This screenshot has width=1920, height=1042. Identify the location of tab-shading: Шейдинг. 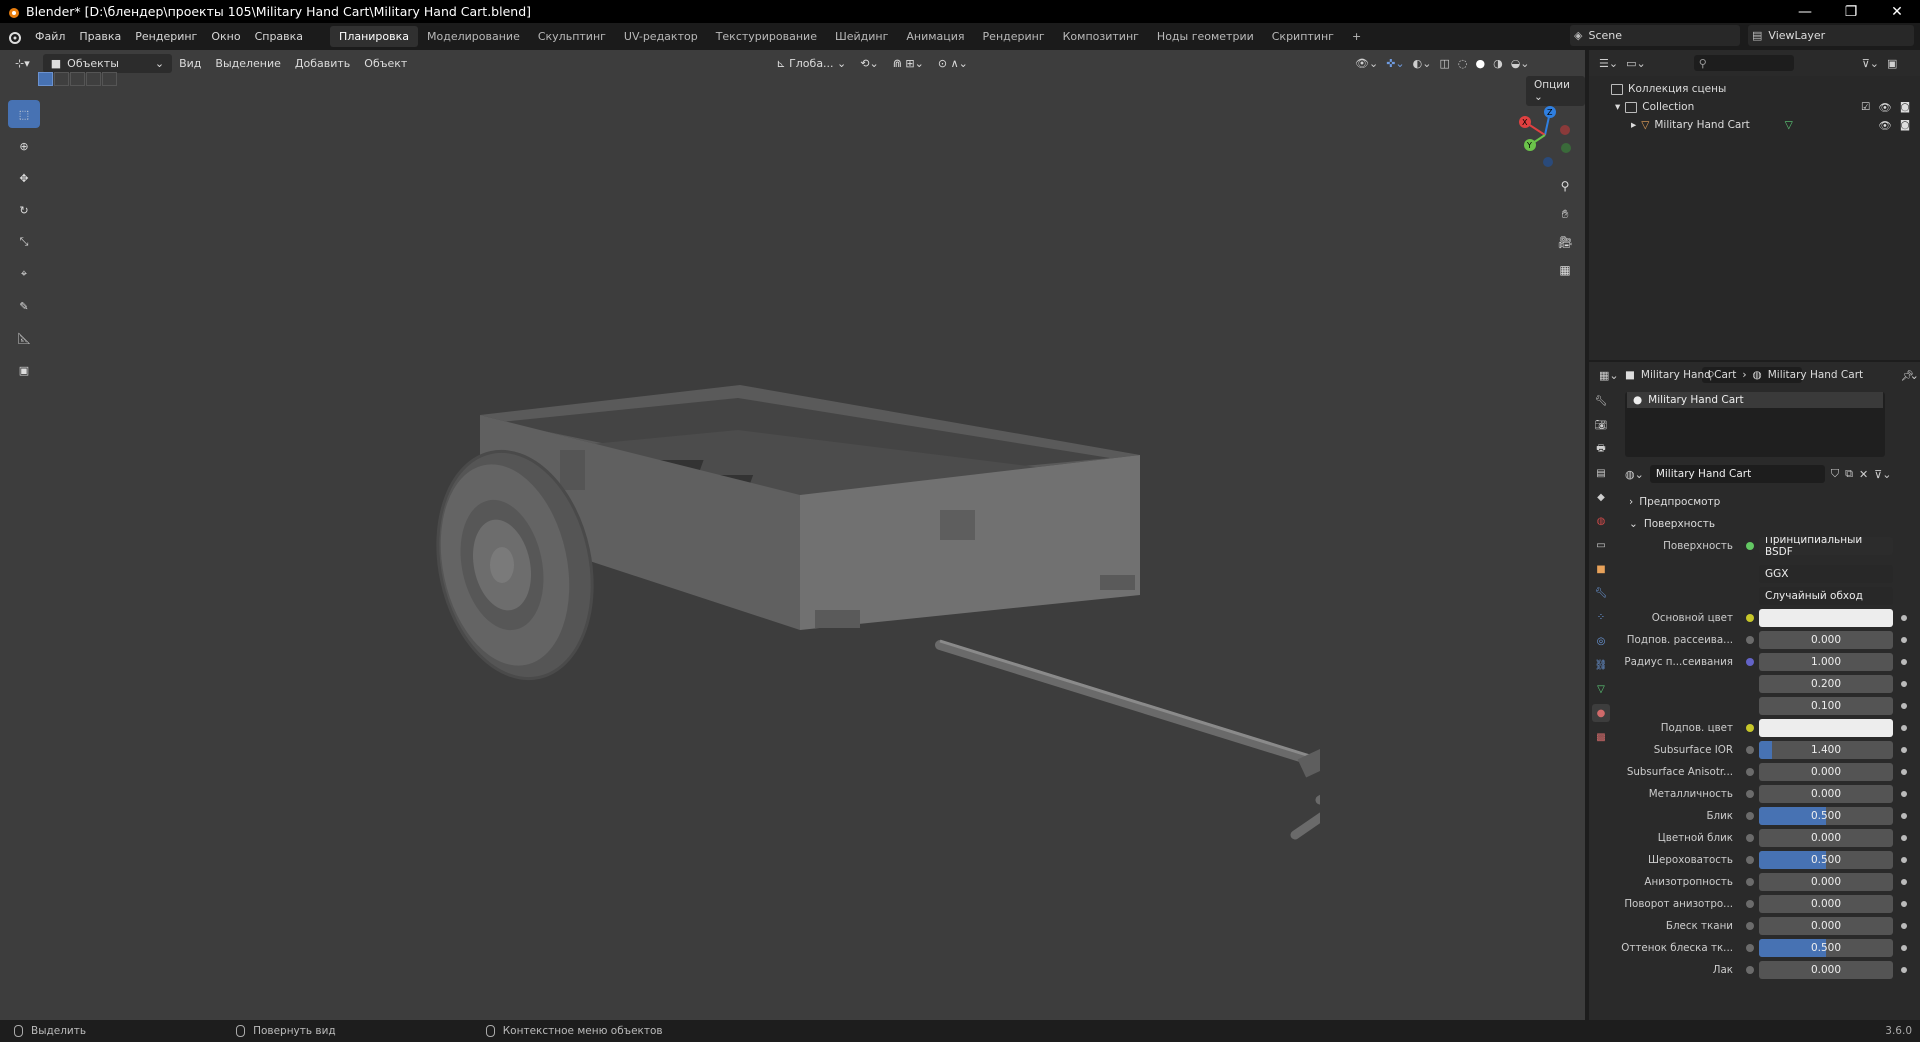
(861, 36).